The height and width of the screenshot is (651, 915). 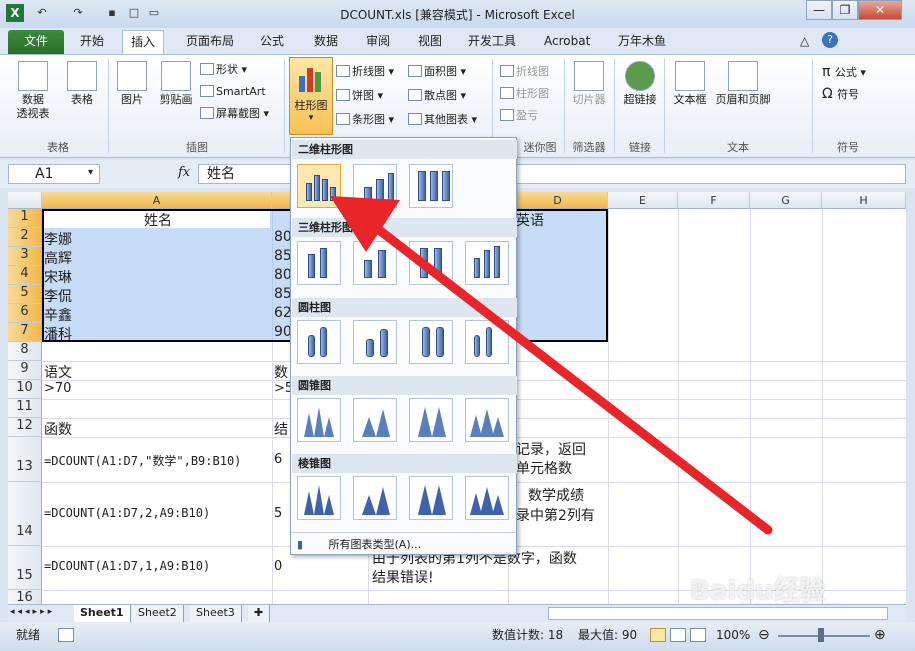 What do you see at coordinates (733, 635) in the screenshot?
I see `zoom-level: 100%` at bounding box center [733, 635].